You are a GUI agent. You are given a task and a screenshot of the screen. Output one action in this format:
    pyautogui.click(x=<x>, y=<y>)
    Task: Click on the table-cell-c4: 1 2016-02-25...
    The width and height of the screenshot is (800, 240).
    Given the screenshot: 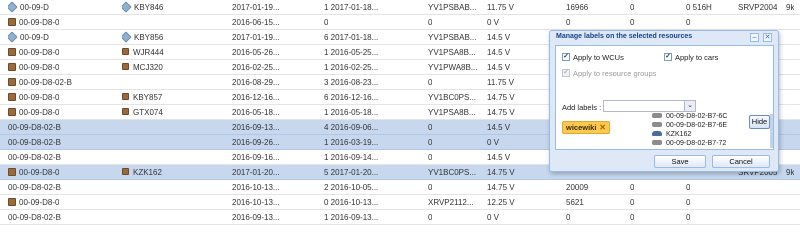 What is the action you would take?
    pyautogui.click(x=351, y=67)
    